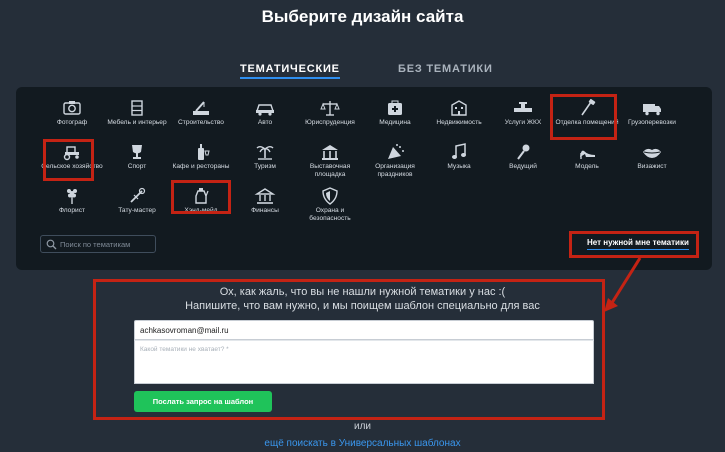  I want to click on or-separator: или, so click(362, 426).